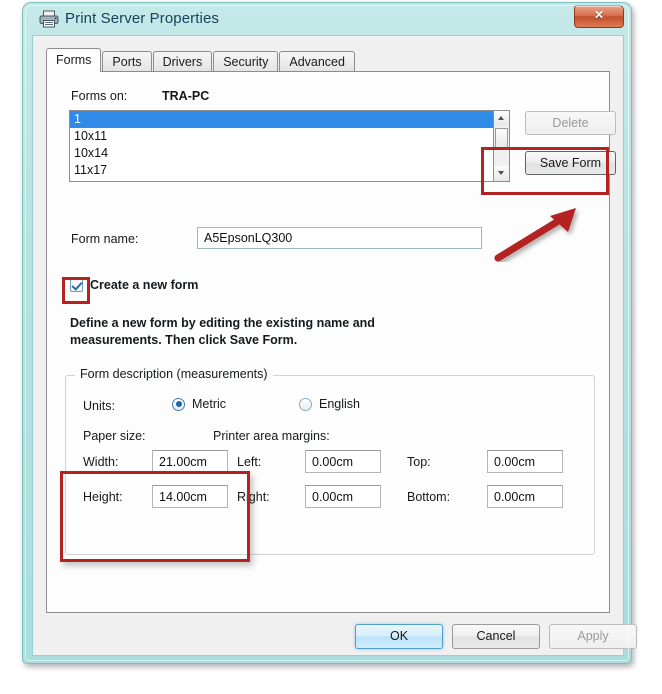  What do you see at coordinates (105, 239) in the screenshot?
I see `form-name-label: Form name:` at bounding box center [105, 239].